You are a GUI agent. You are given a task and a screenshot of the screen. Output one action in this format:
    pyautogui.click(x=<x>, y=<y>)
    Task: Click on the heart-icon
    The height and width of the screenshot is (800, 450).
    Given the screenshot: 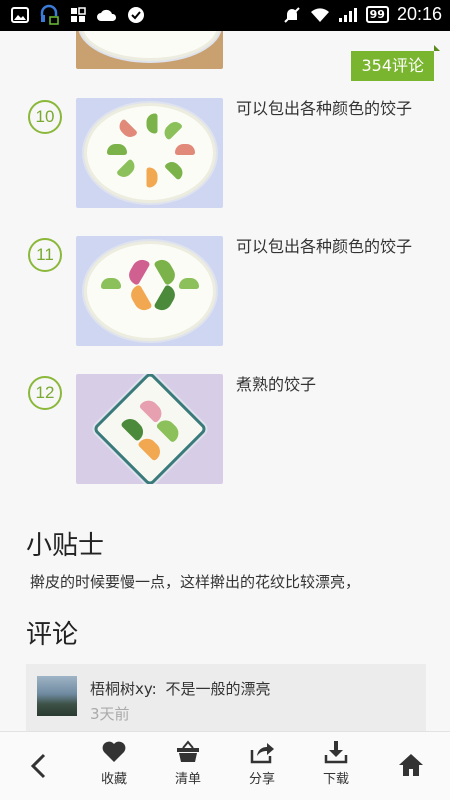 What is the action you would take?
    pyautogui.click(x=114, y=751)
    